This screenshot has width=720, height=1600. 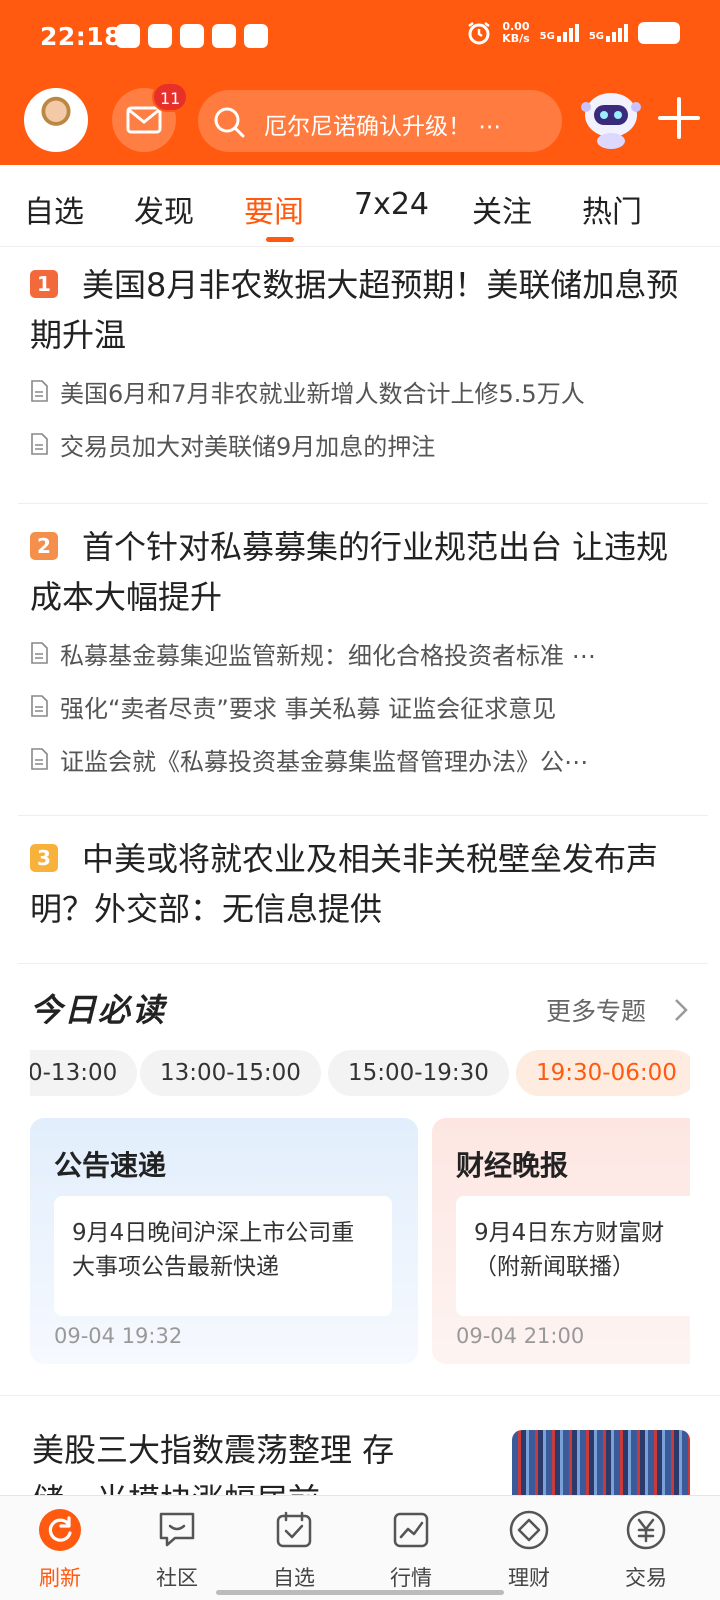 What do you see at coordinates (60, 1578) in the screenshot?
I see `nav-label: 刷新` at bounding box center [60, 1578].